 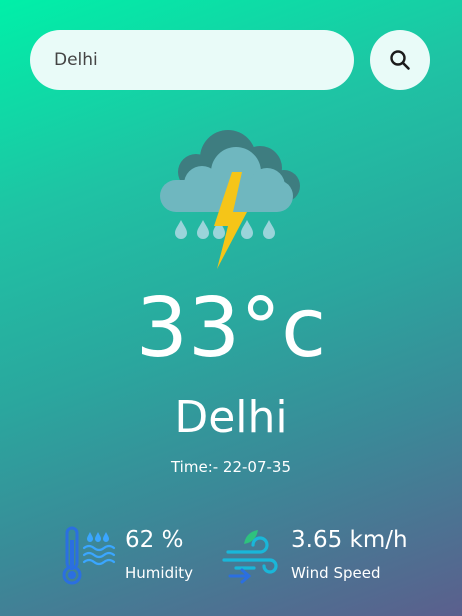 I want to click on search-bar, so click(x=231, y=60).